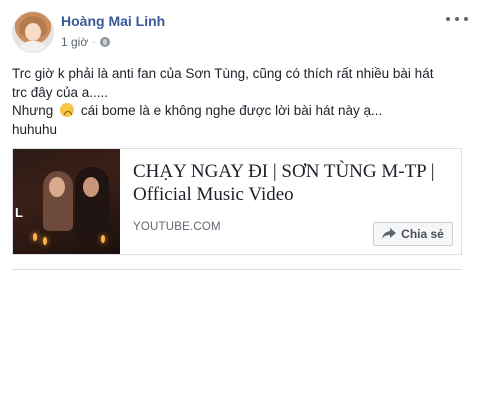 This screenshot has width=477, height=409. Describe the element at coordinates (104, 42) in the screenshot. I see `globe-icon` at that location.